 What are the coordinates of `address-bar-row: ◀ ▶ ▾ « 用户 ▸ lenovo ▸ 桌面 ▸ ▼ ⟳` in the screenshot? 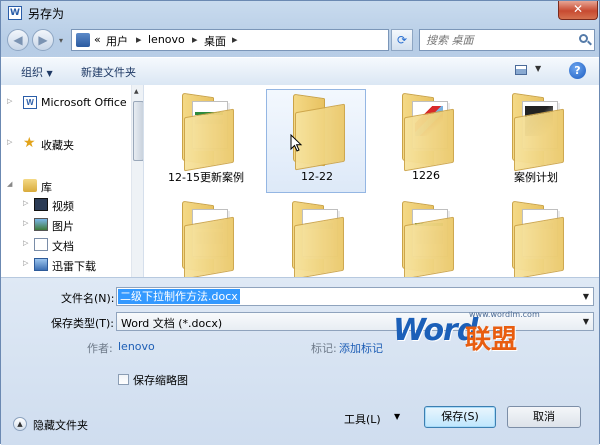 It's located at (300, 40).